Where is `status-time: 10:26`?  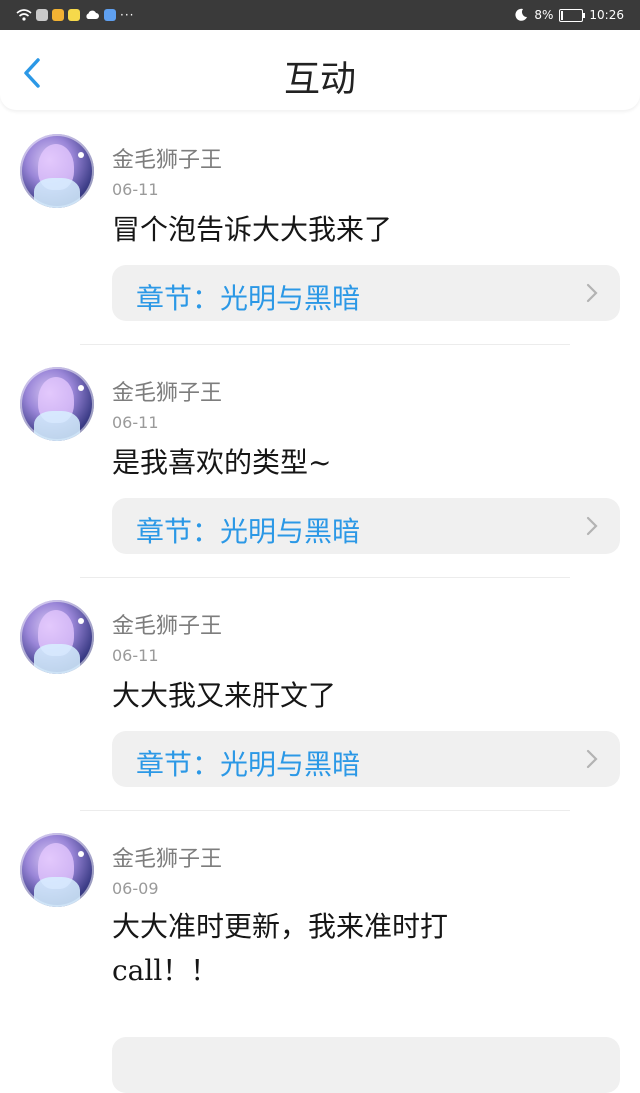 status-time: 10:26 is located at coordinates (606, 15).